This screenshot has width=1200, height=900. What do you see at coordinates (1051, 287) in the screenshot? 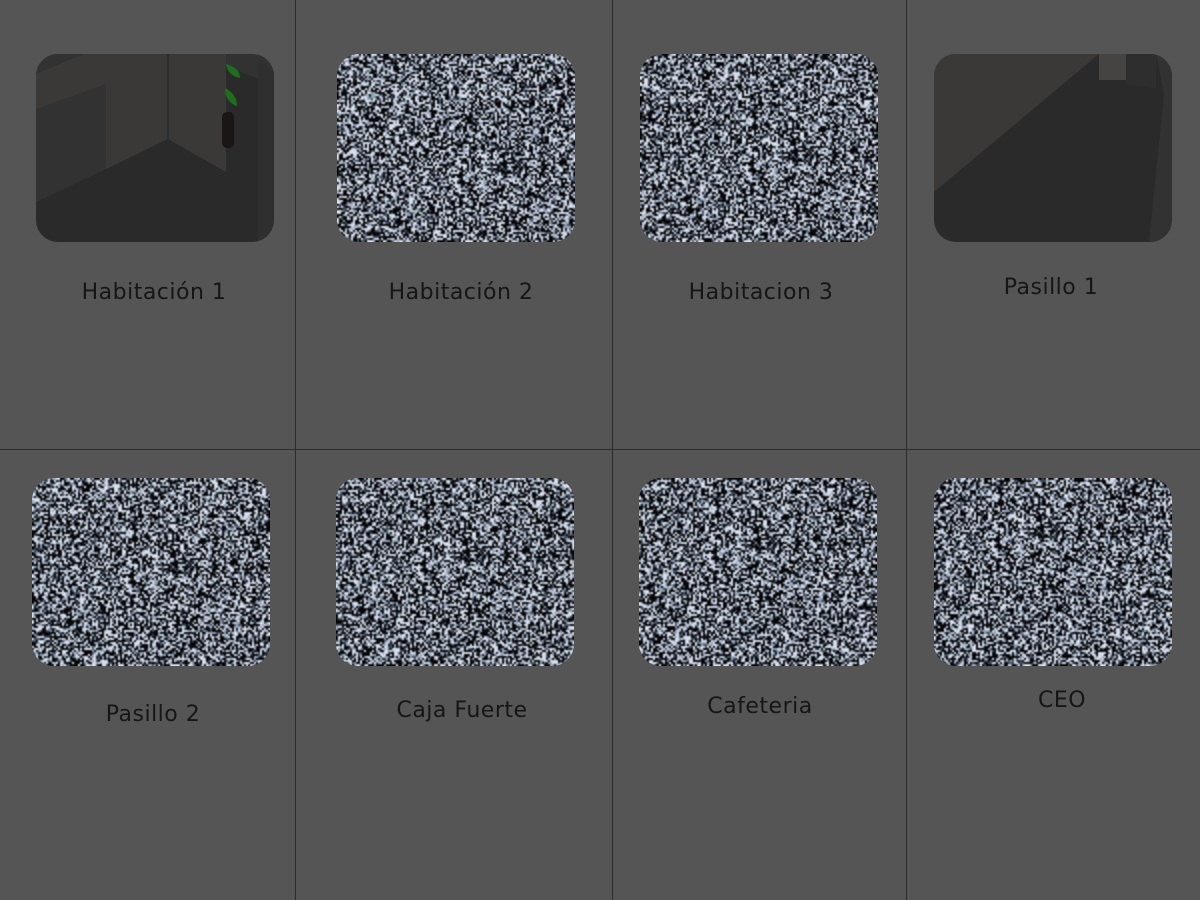
I see `camera-label: Pasillo 1` at bounding box center [1051, 287].